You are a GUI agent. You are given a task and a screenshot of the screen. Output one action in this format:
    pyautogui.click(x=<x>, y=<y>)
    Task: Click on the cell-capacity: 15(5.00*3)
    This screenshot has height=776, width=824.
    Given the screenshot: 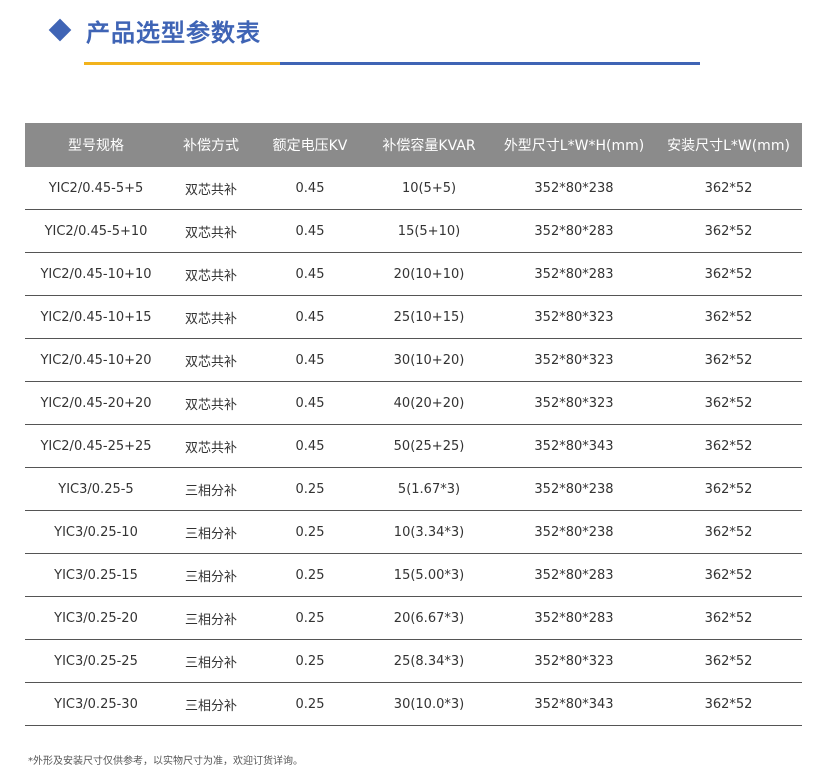 What is the action you would take?
    pyautogui.click(x=429, y=575)
    